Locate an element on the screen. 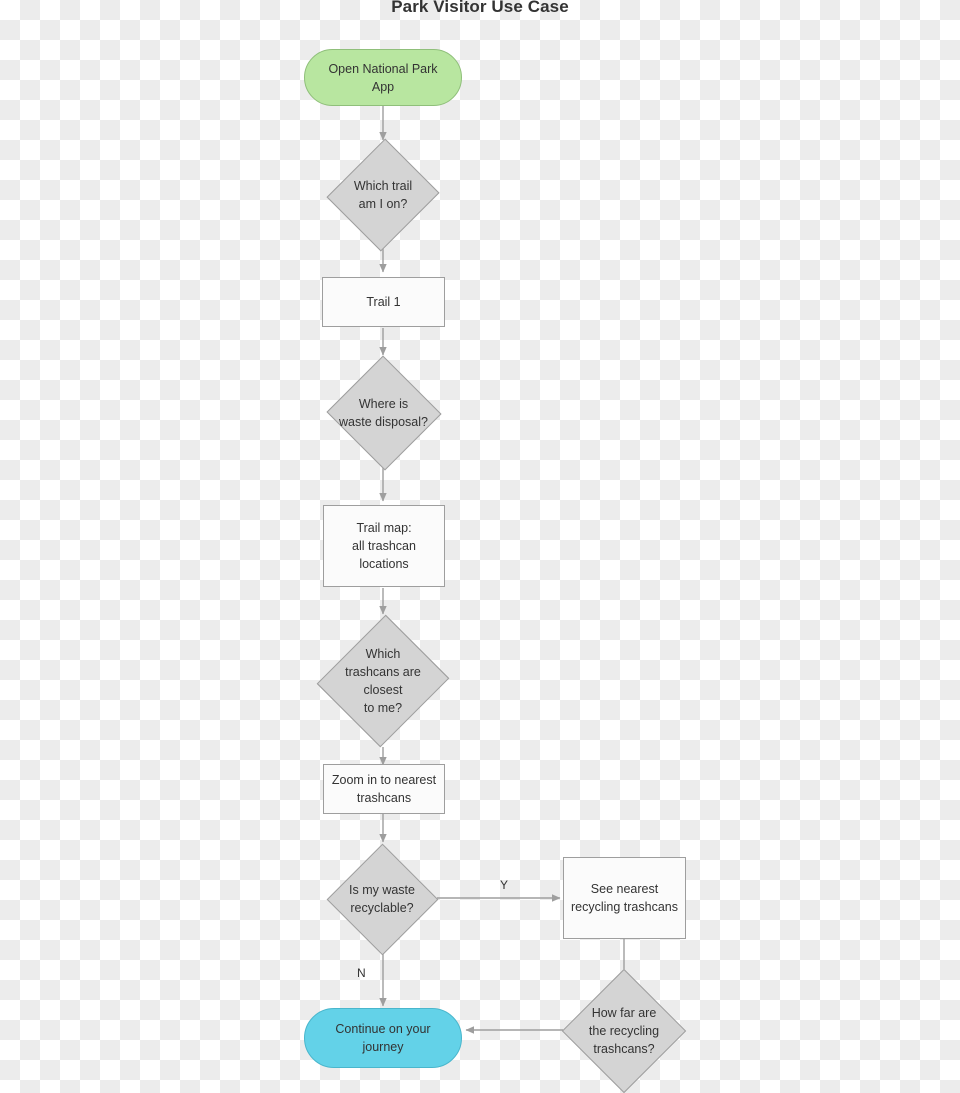 This screenshot has width=960, height=1093. node-label: See nearest recycling trashcans is located at coordinates (624, 898).